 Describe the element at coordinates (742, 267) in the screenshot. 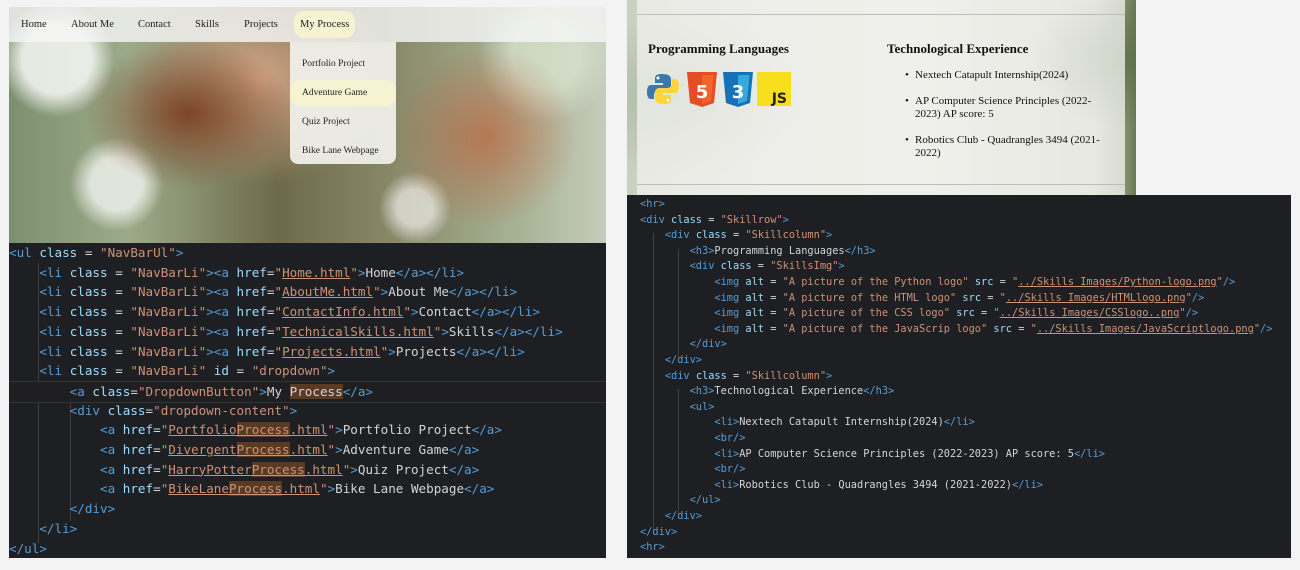

I see `code-line: <div class = "SkillsImg">` at that location.